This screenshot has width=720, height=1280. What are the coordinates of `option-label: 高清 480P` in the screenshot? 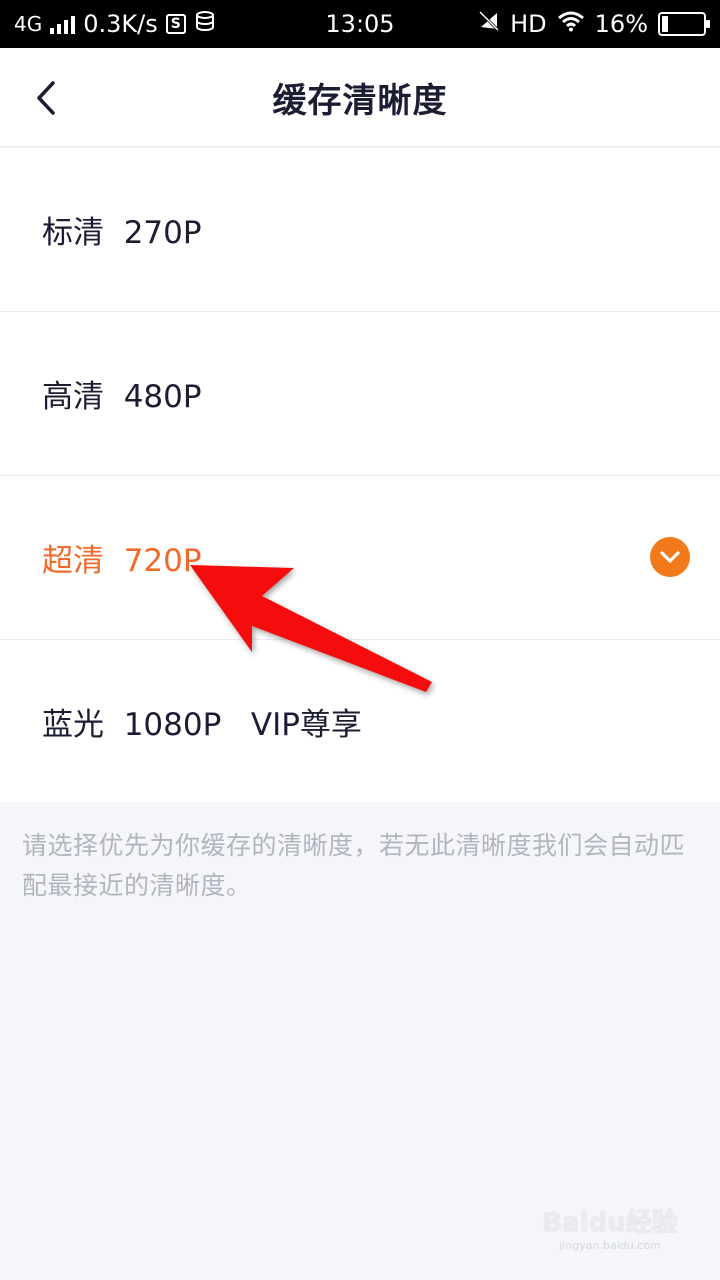 It's located at (122, 397).